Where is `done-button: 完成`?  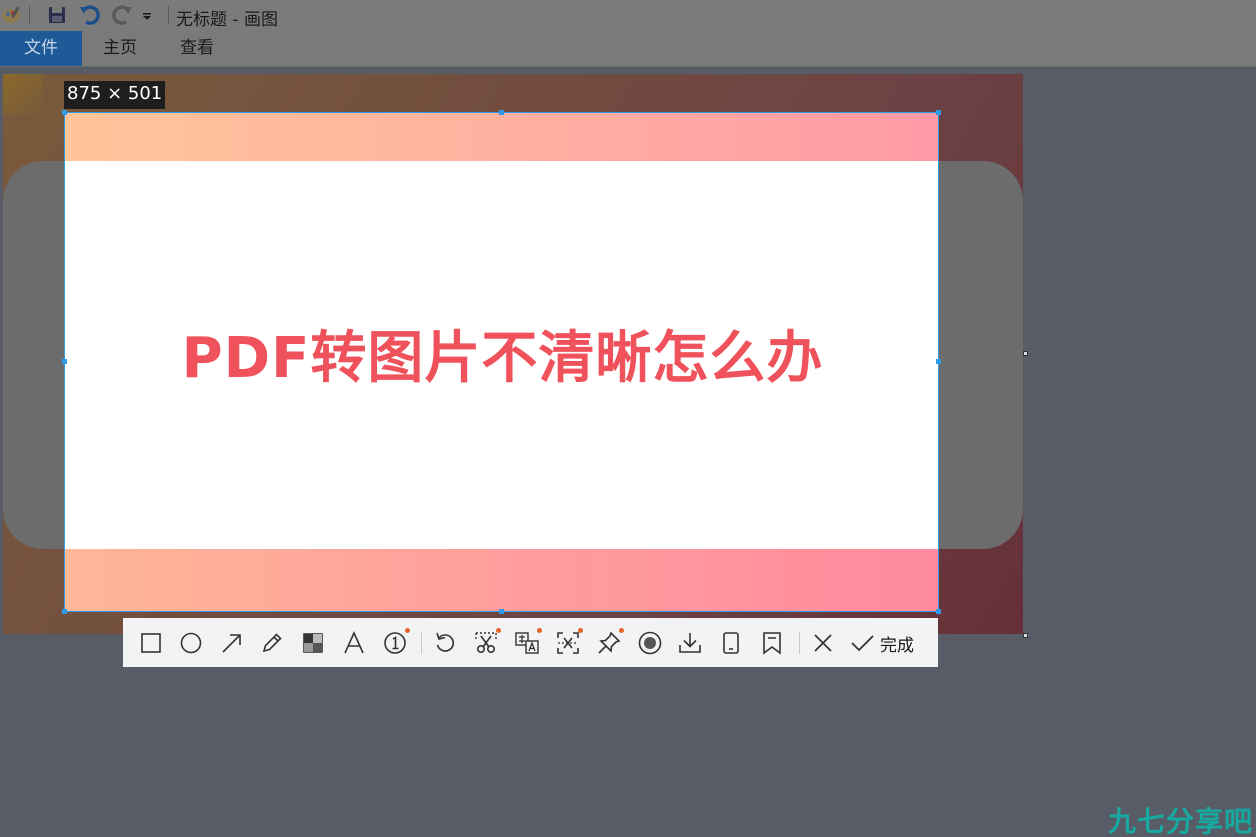
done-button: 完成 is located at coordinates (888, 643).